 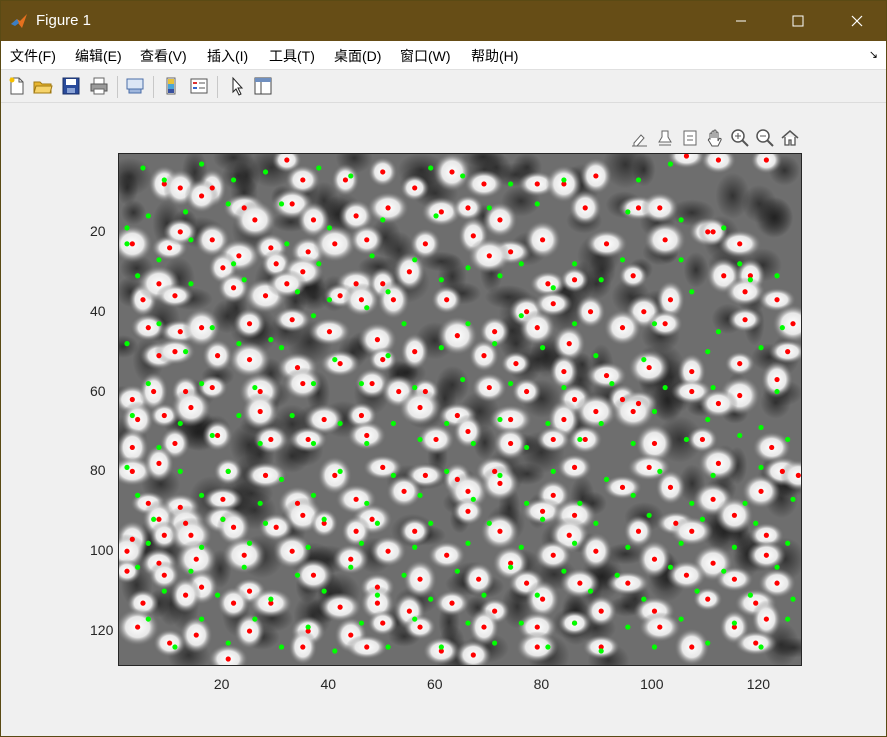 I want to click on close-button, so click(x=857, y=21).